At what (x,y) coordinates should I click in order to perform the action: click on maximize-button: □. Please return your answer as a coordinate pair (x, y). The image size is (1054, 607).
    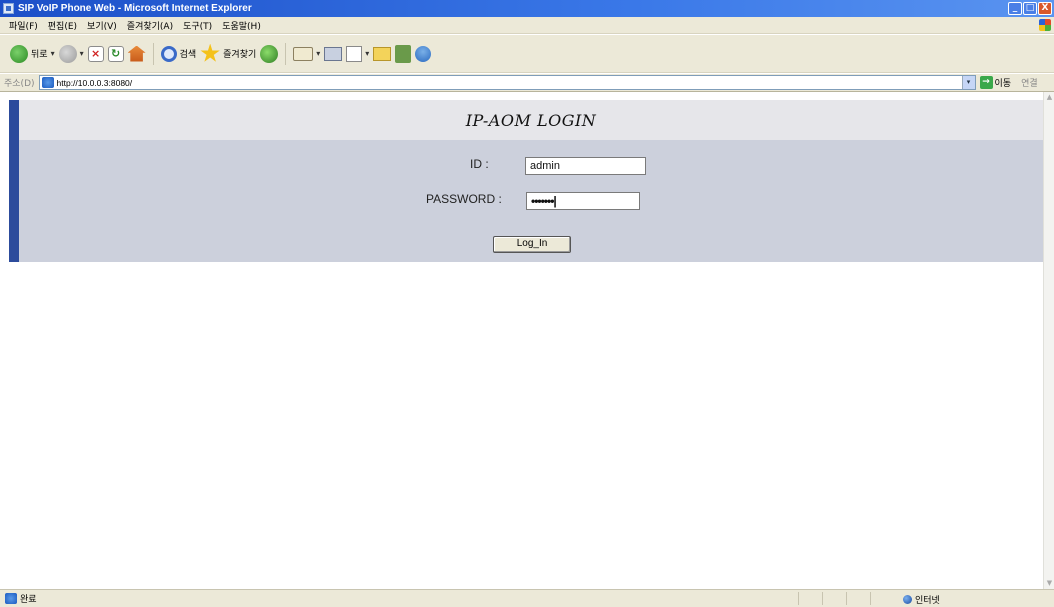
    Looking at the image, I should click on (1030, 8).